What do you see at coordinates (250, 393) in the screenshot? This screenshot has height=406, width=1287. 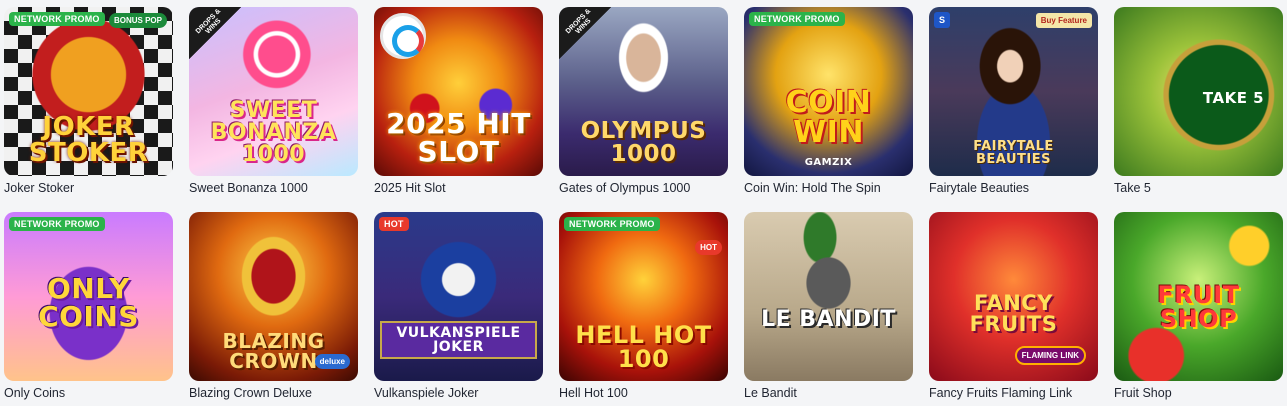 I see `game-title: Blazing Crown Deluxe` at bounding box center [250, 393].